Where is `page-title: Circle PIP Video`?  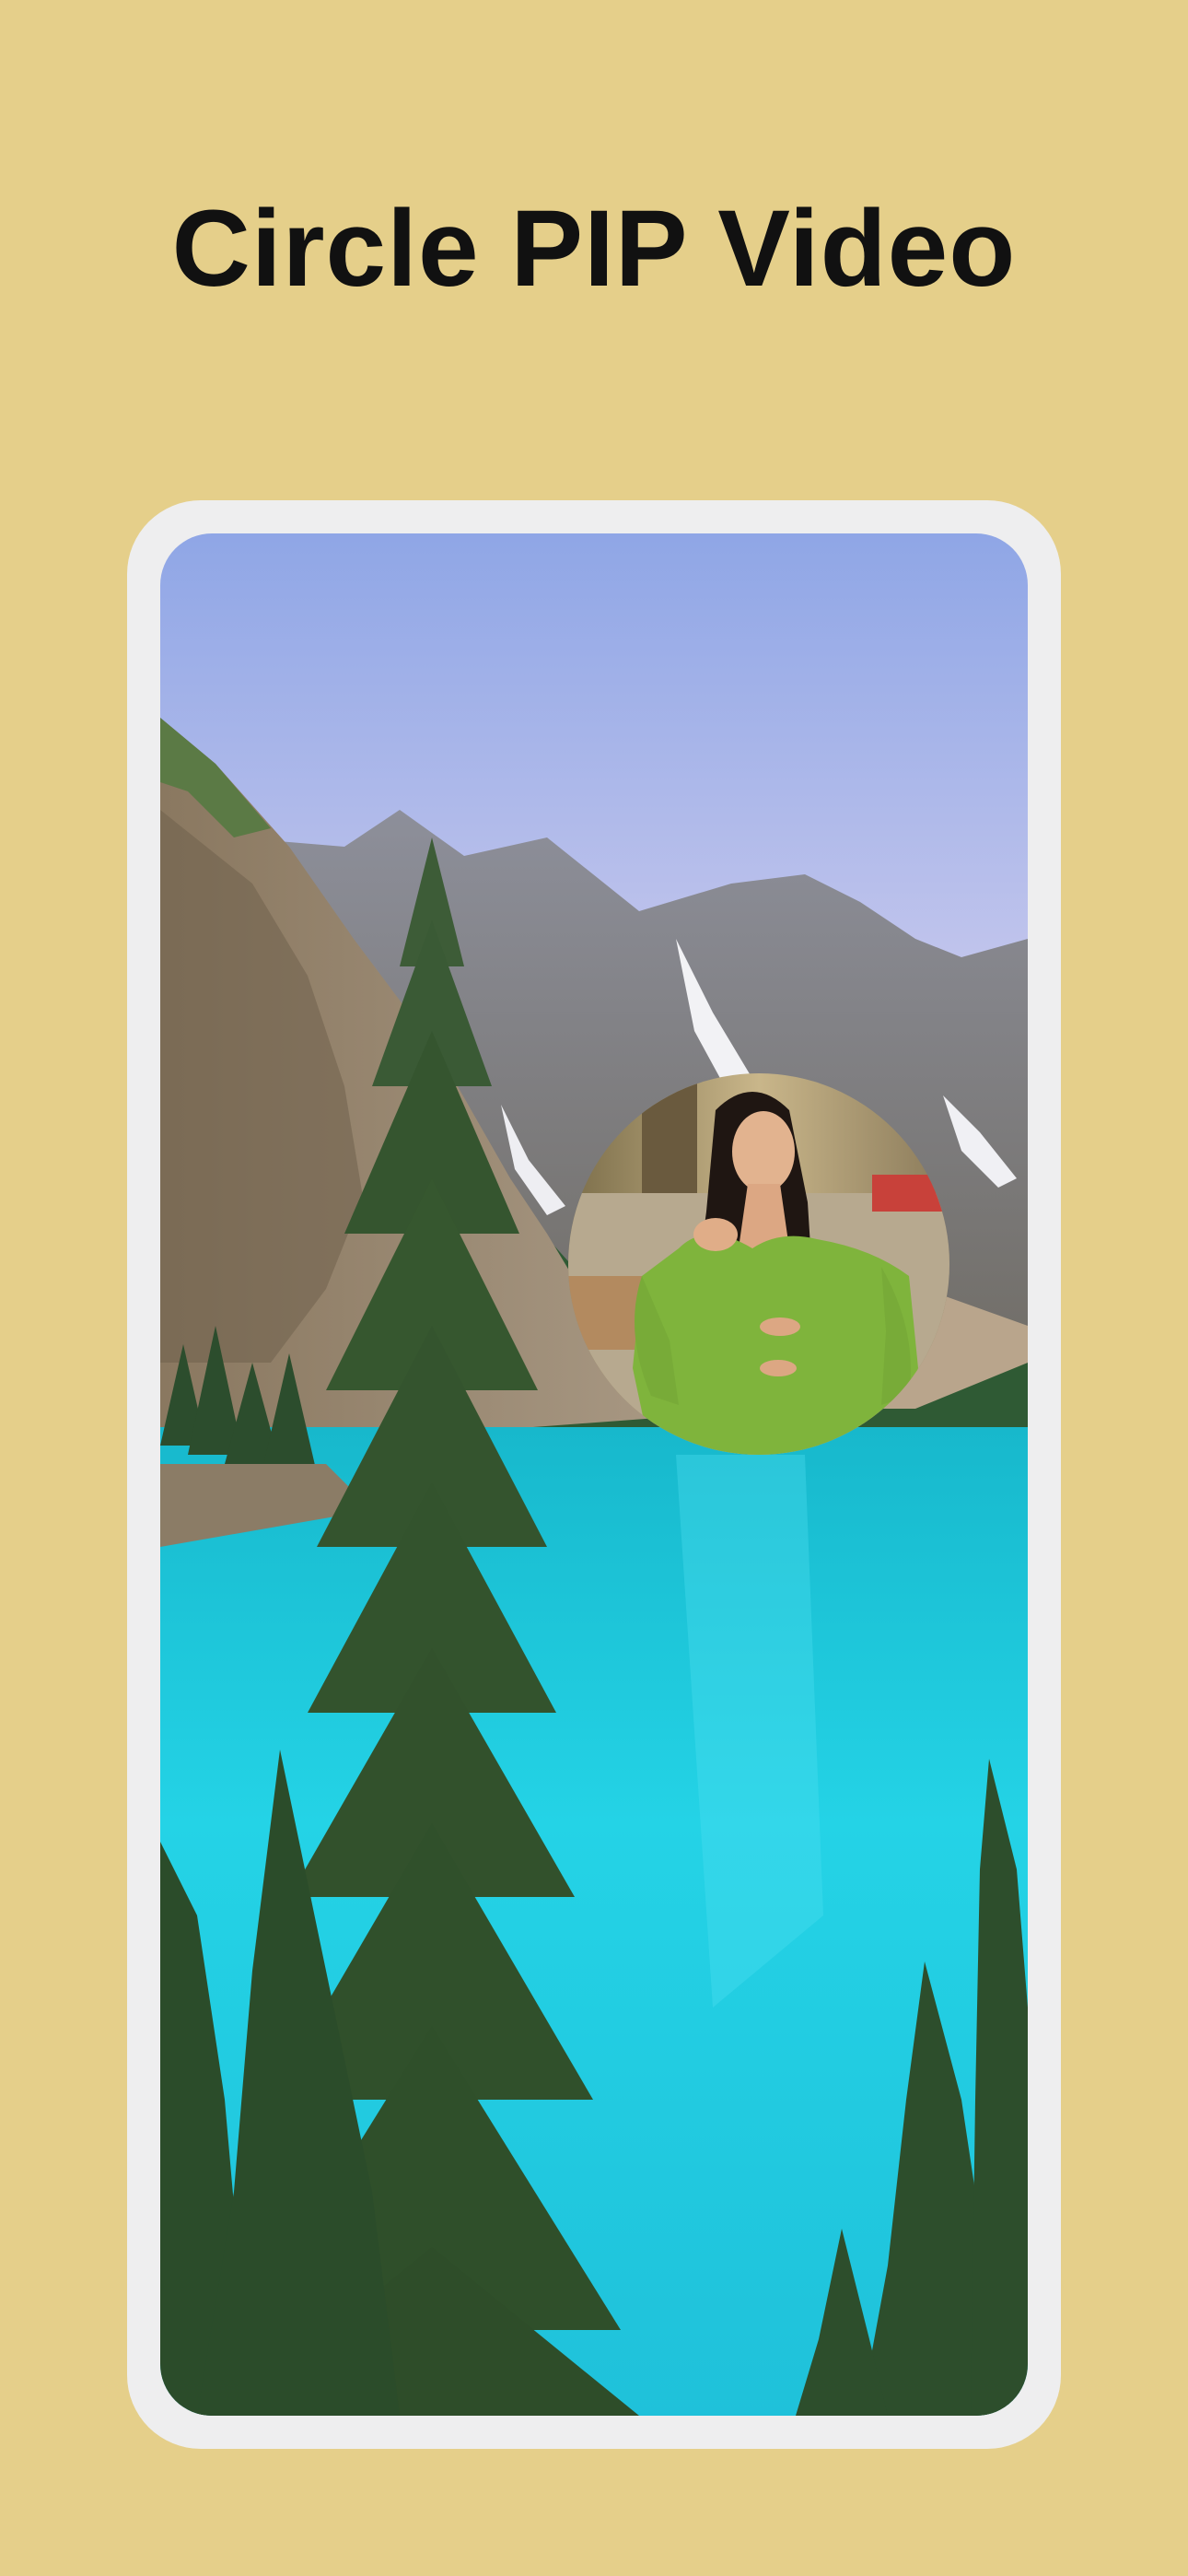 page-title: Circle PIP Video is located at coordinates (594, 249).